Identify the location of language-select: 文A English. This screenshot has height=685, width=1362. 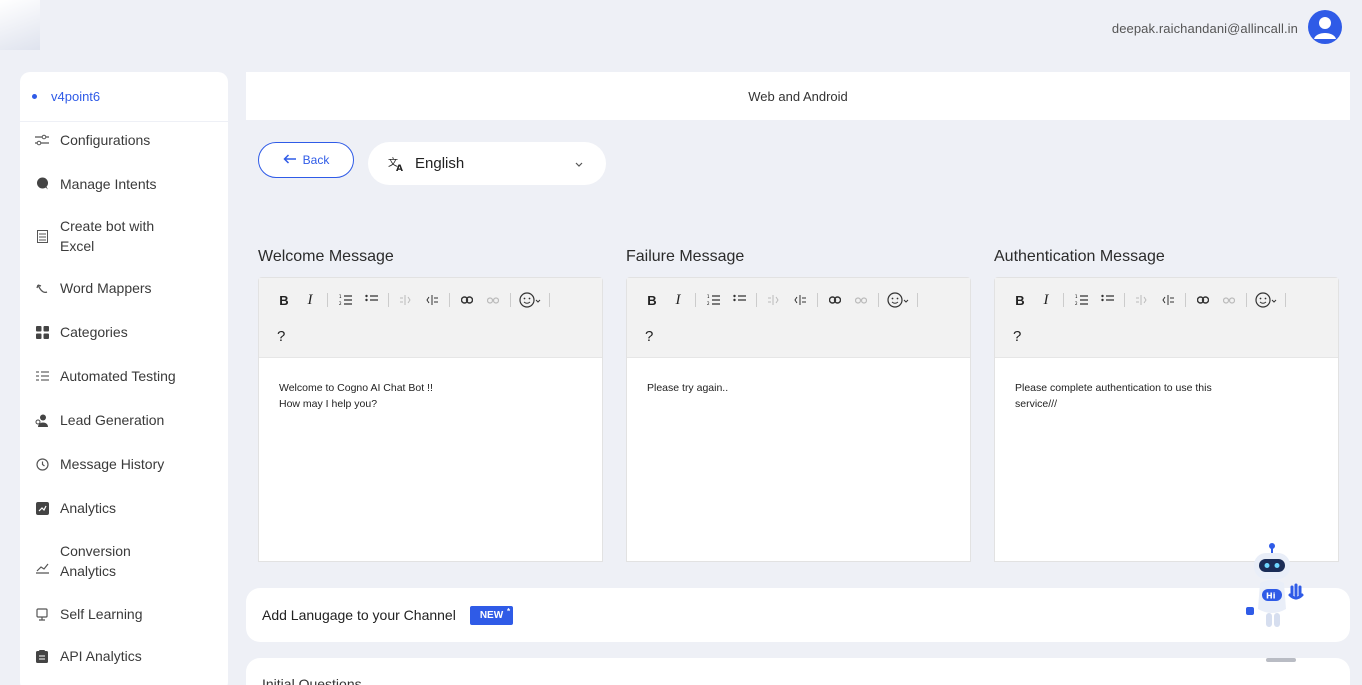
(487, 163).